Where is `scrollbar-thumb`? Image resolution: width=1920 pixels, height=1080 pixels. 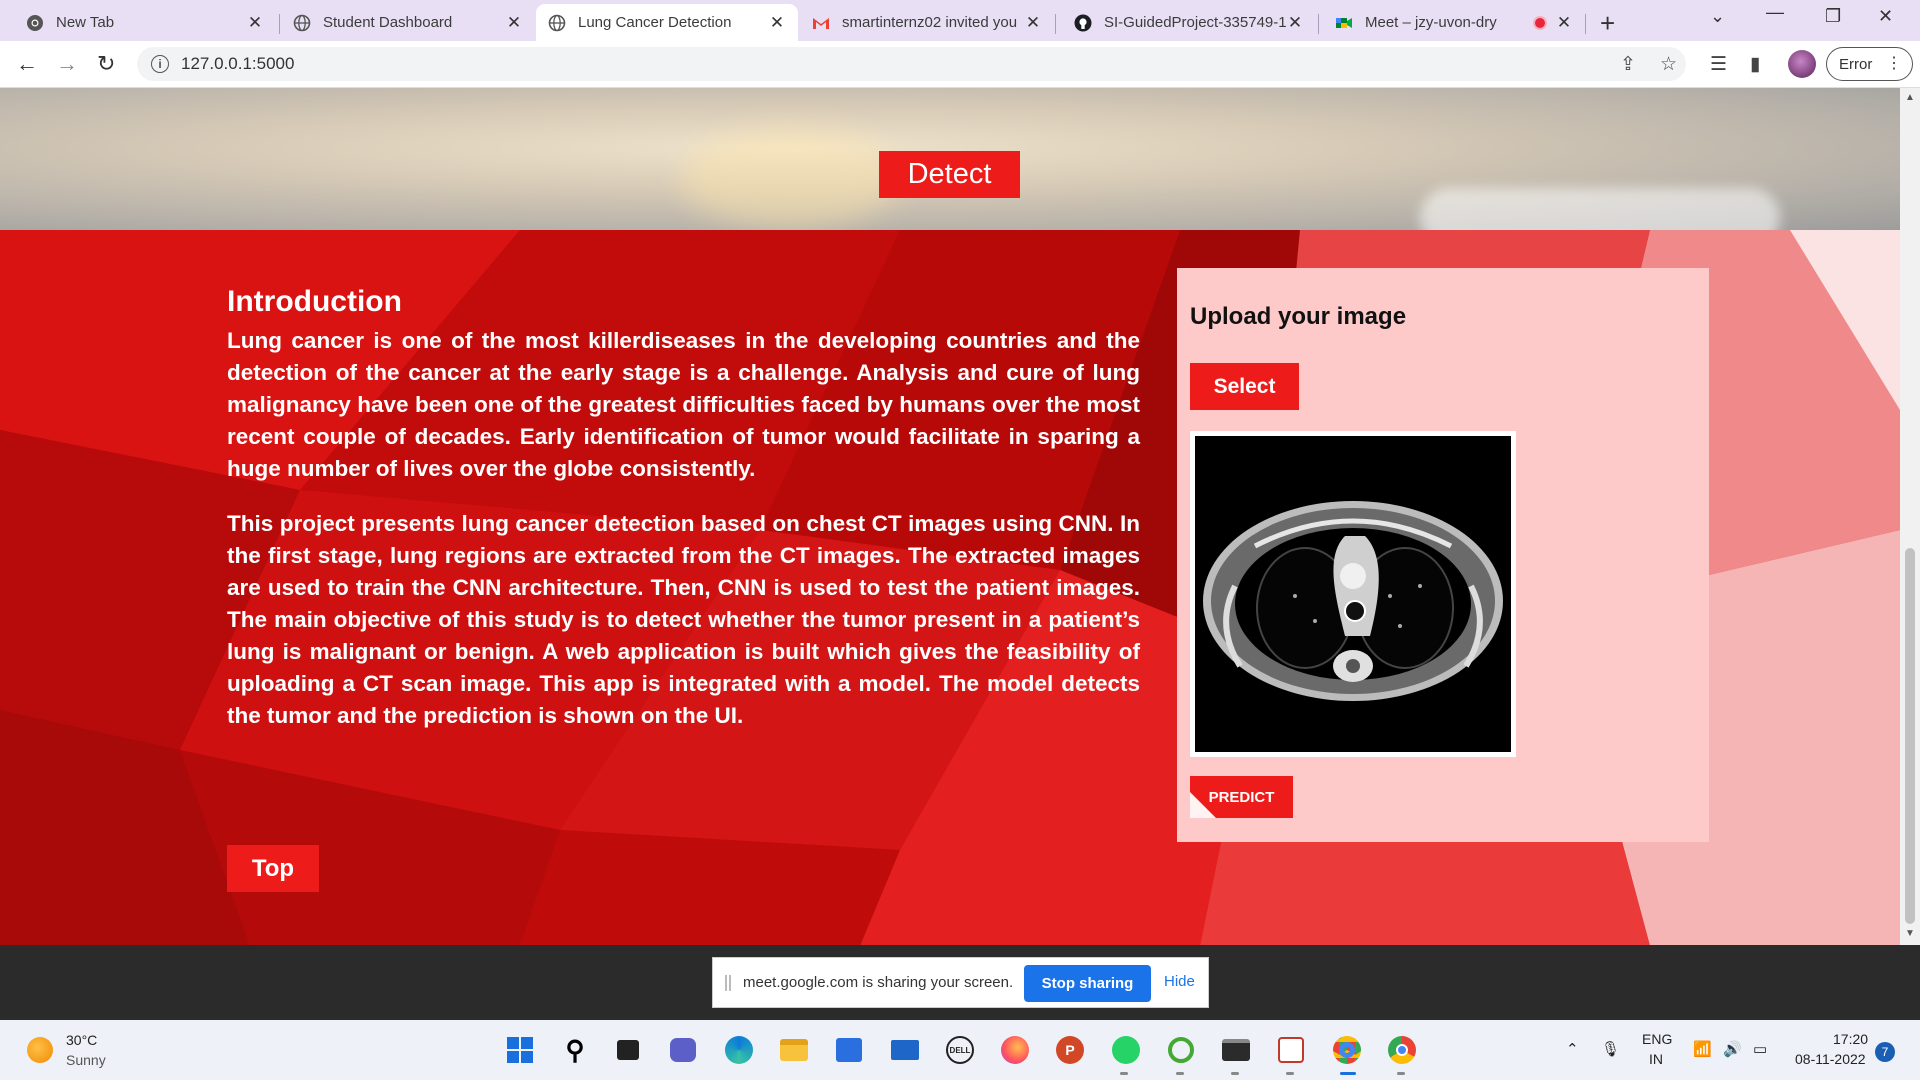
scrollbar-thumb is located at coordinates (1910, 736).